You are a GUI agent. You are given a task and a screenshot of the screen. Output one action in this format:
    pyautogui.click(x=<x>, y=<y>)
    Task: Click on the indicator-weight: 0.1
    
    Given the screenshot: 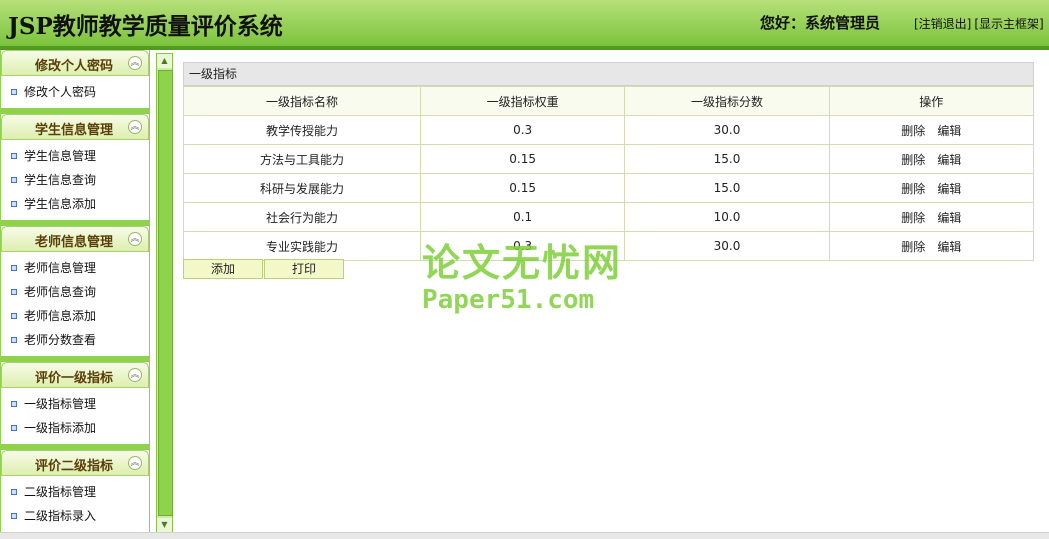 What is the action you would take?
    pyautogui.click(x=522, y=217)
    